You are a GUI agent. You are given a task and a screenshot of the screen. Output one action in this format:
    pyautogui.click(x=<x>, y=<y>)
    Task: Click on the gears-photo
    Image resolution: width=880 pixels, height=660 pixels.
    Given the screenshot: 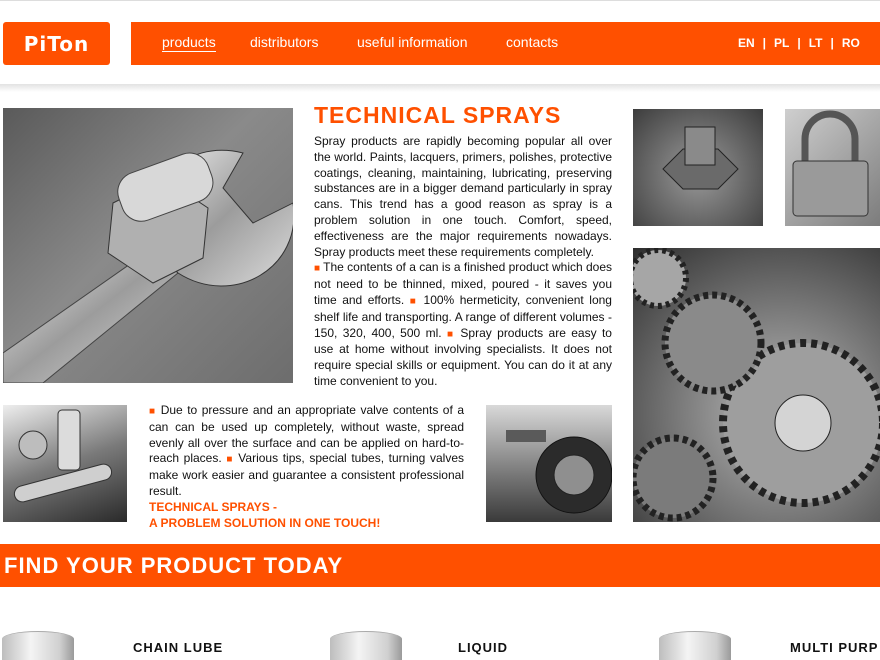 What is the action you would take?
    pyautogui.click(x=756, y=385)
    